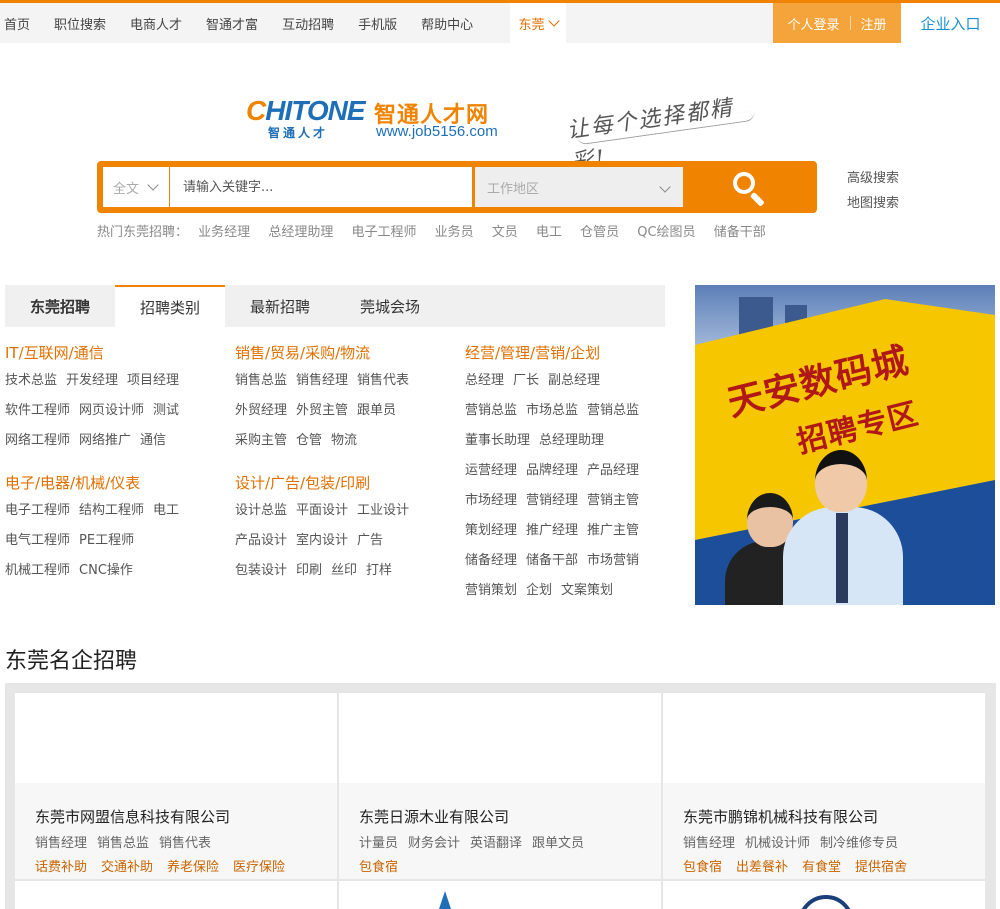 The height and width of the screenshot is (909, 1000). I want to click on category-link: 总经理助理, so click(571, 440).